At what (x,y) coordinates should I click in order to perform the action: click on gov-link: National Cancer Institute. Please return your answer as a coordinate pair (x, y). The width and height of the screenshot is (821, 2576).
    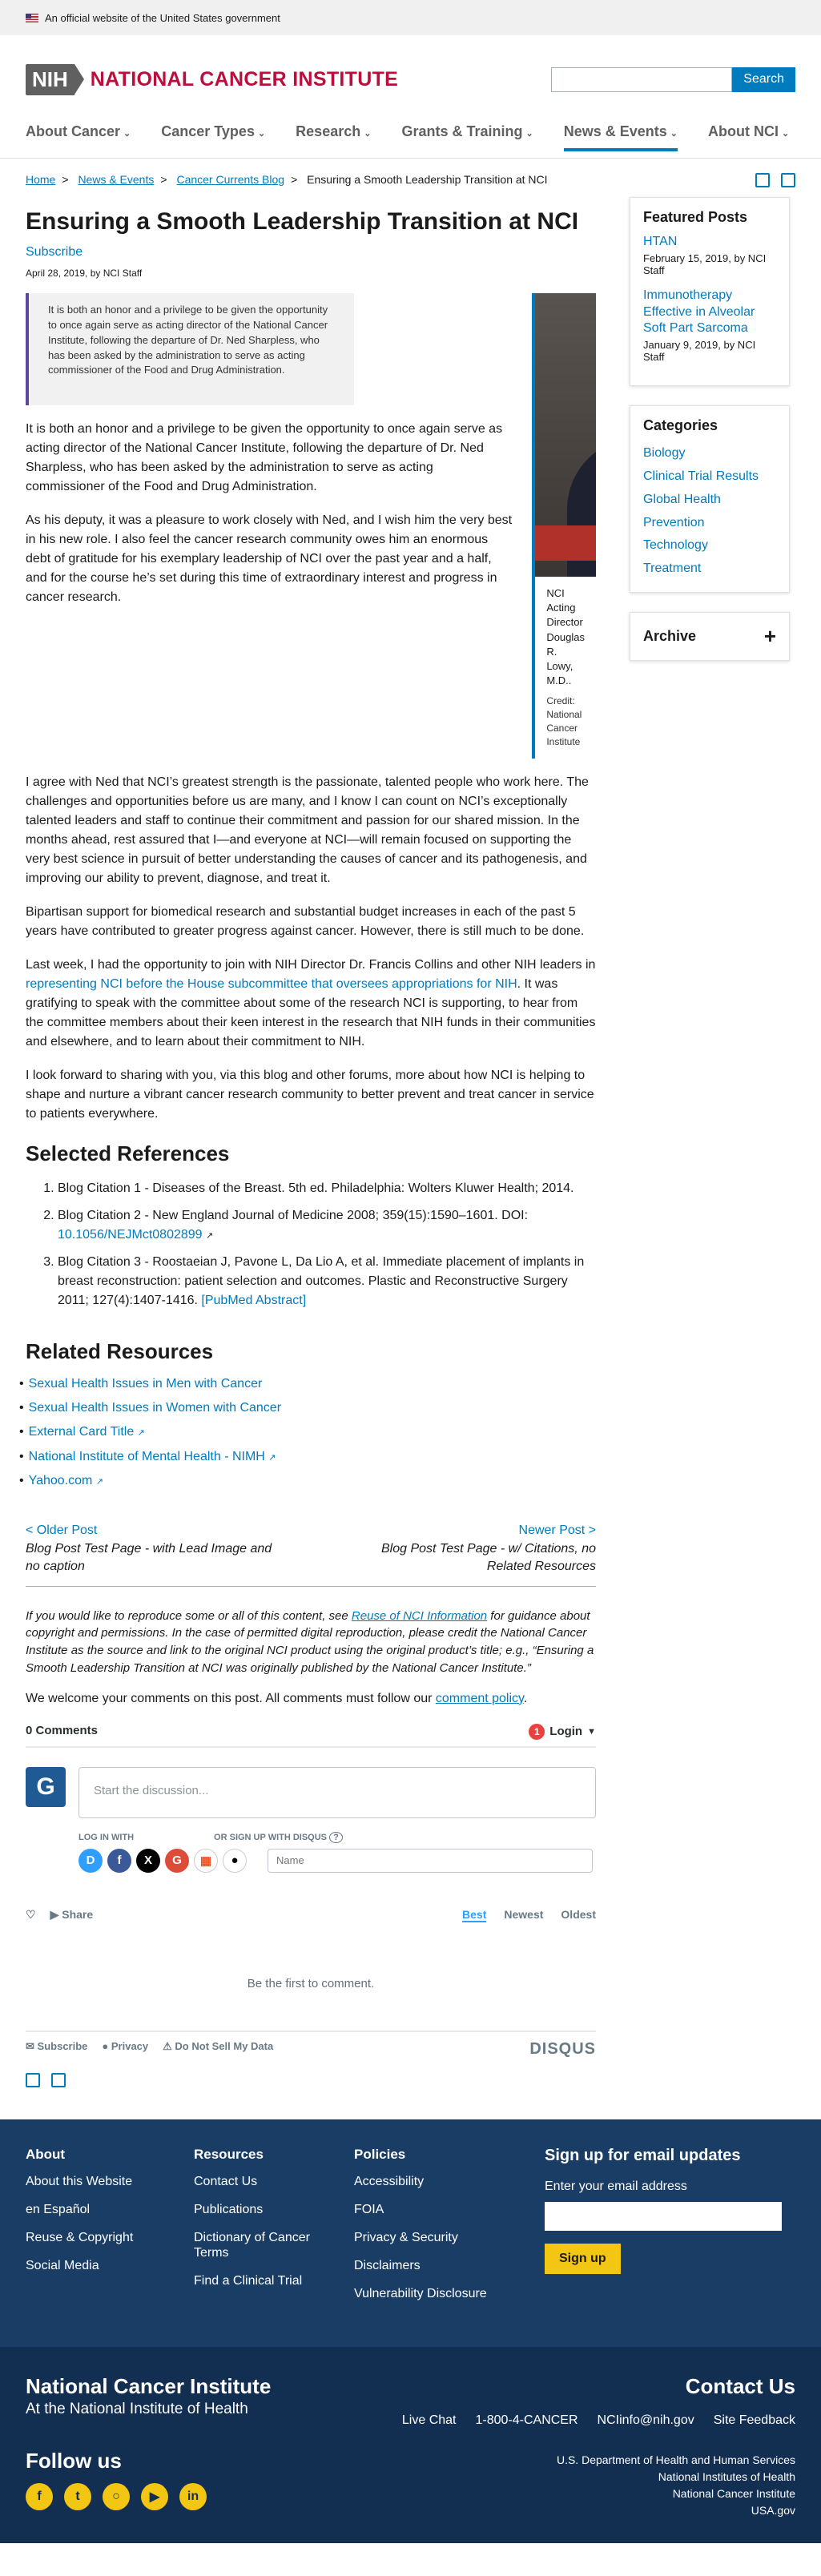
    Looking at the image, I should click on (676, 2493).